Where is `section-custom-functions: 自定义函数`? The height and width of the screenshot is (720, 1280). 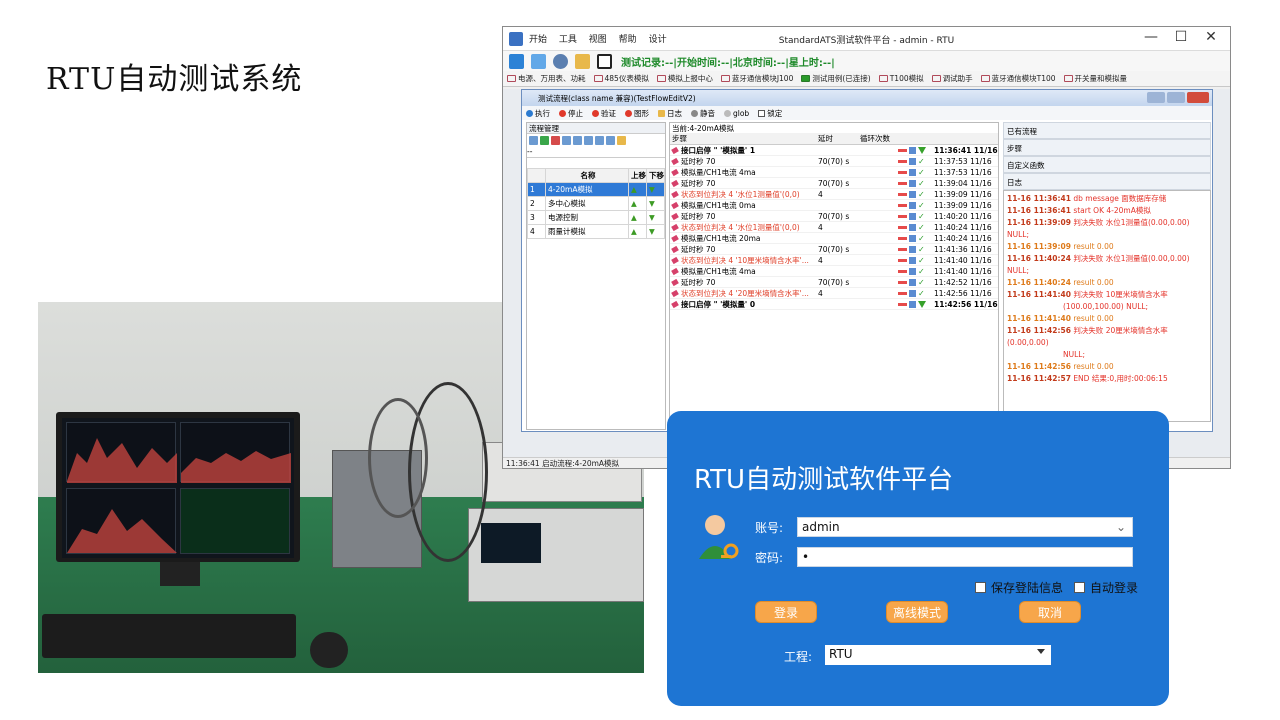
section-custom-functions: 自定义函数 is located at coordinates (1107, 164).